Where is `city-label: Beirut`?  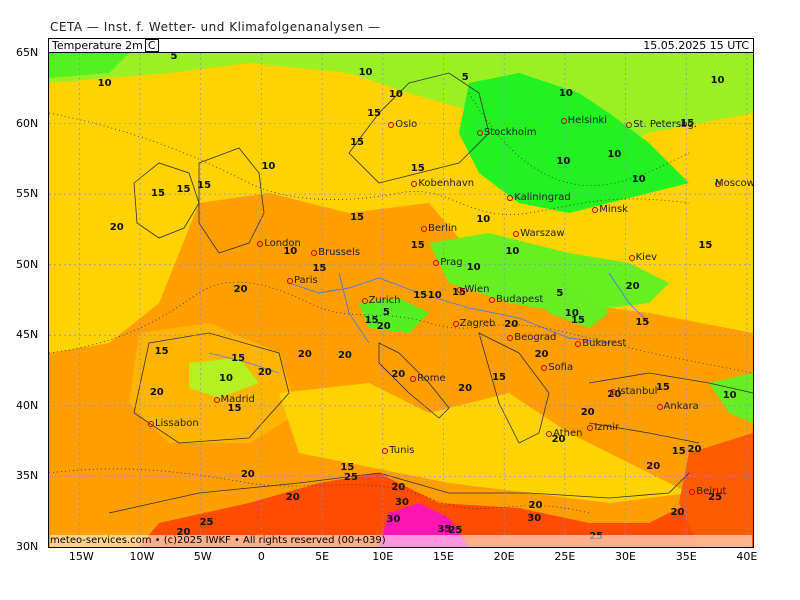
city-label: Beirut is located at coordinates (711, 491).